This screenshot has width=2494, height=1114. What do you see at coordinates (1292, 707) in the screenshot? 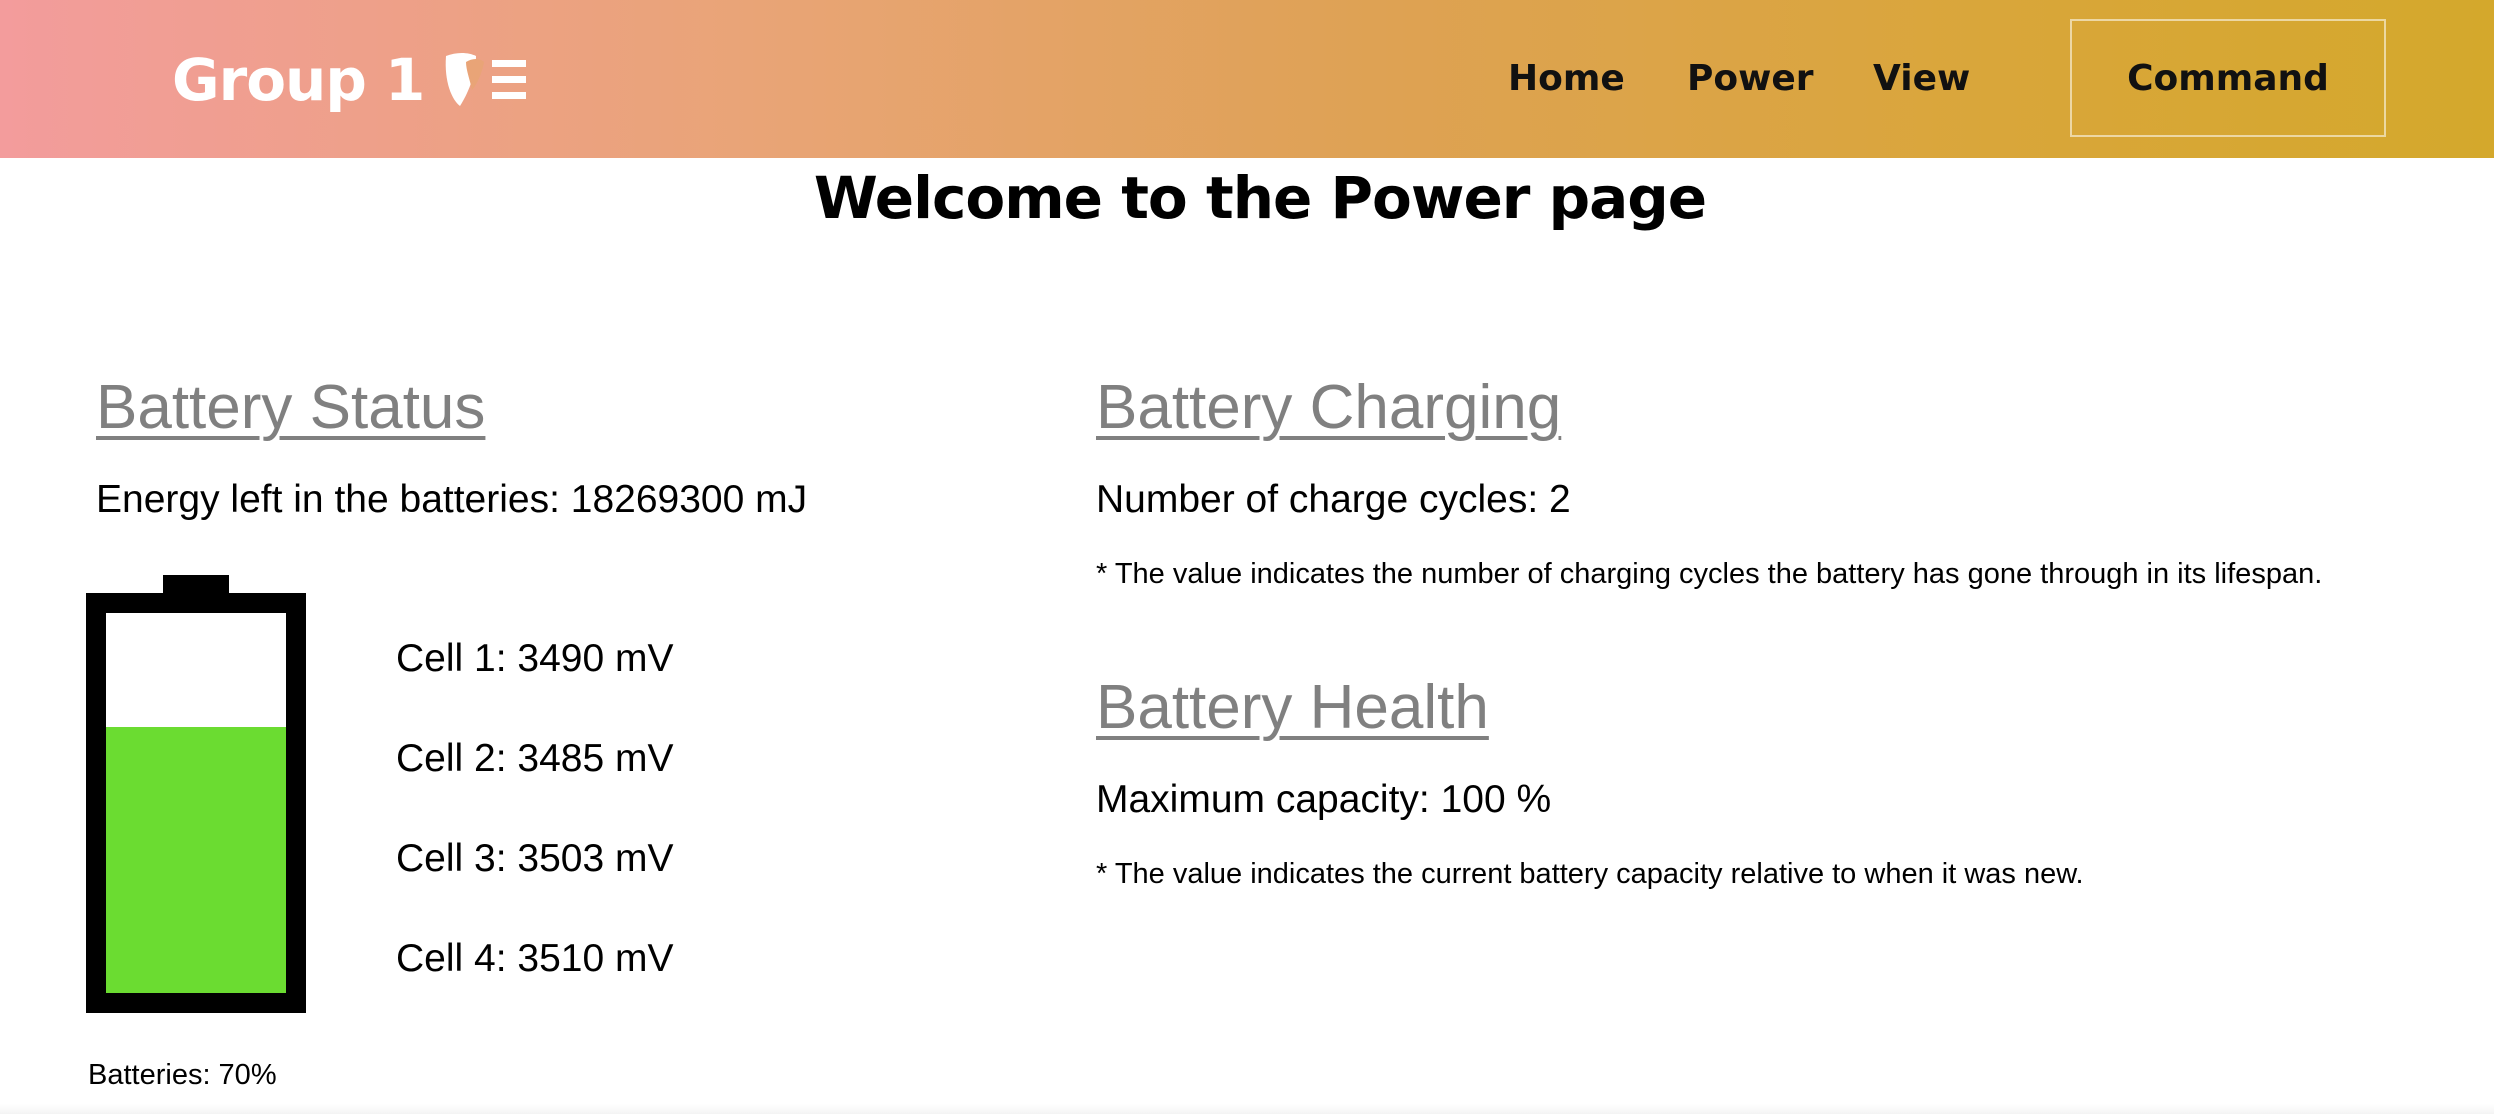
I see `battery-health-heading: Battery Health` at bounding box center [1292, 707].